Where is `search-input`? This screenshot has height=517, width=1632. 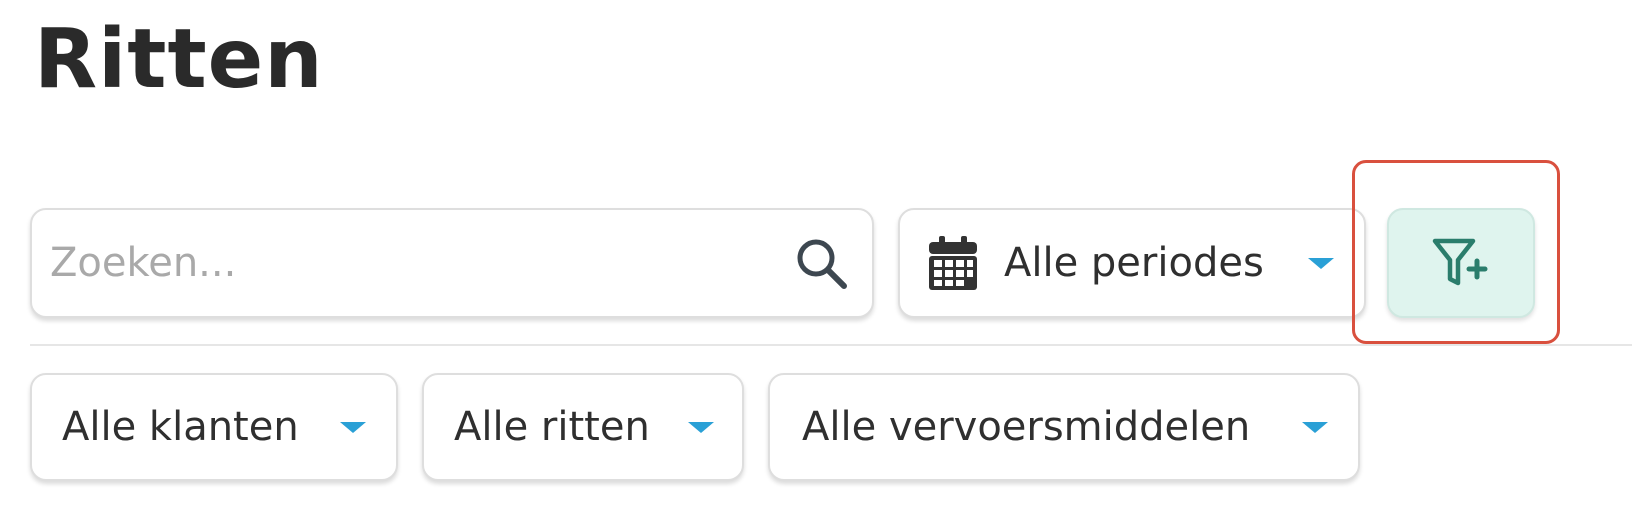 search-input is located at coordinates (421, 263).